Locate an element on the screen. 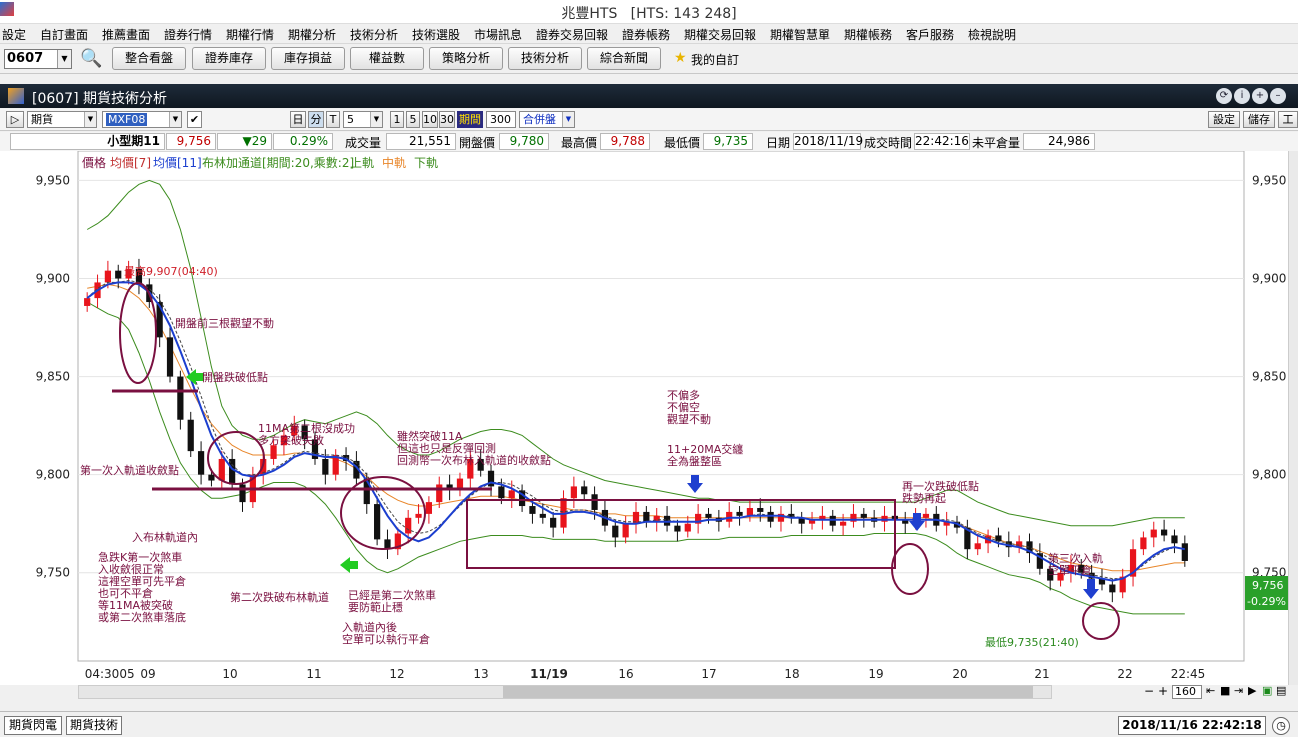 This screenshot has width=1298, height=737. menu-tech-screen: 技術選股 is located at coordinates (436, 34).